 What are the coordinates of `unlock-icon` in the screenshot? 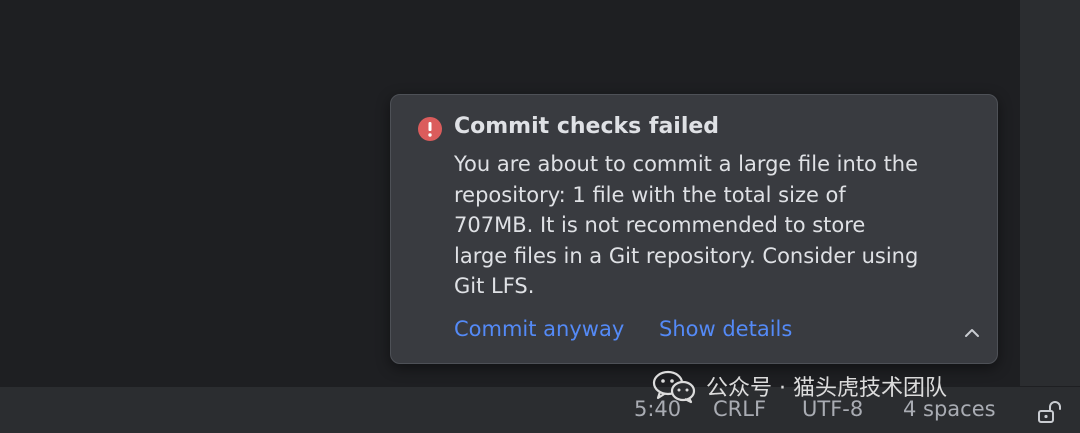 It's located at (1049, 412).